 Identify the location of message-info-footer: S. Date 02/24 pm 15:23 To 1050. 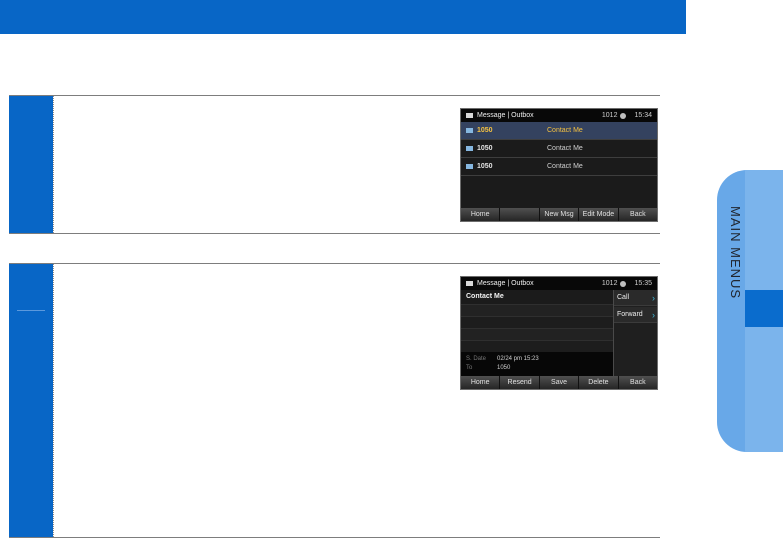
(537, 364).